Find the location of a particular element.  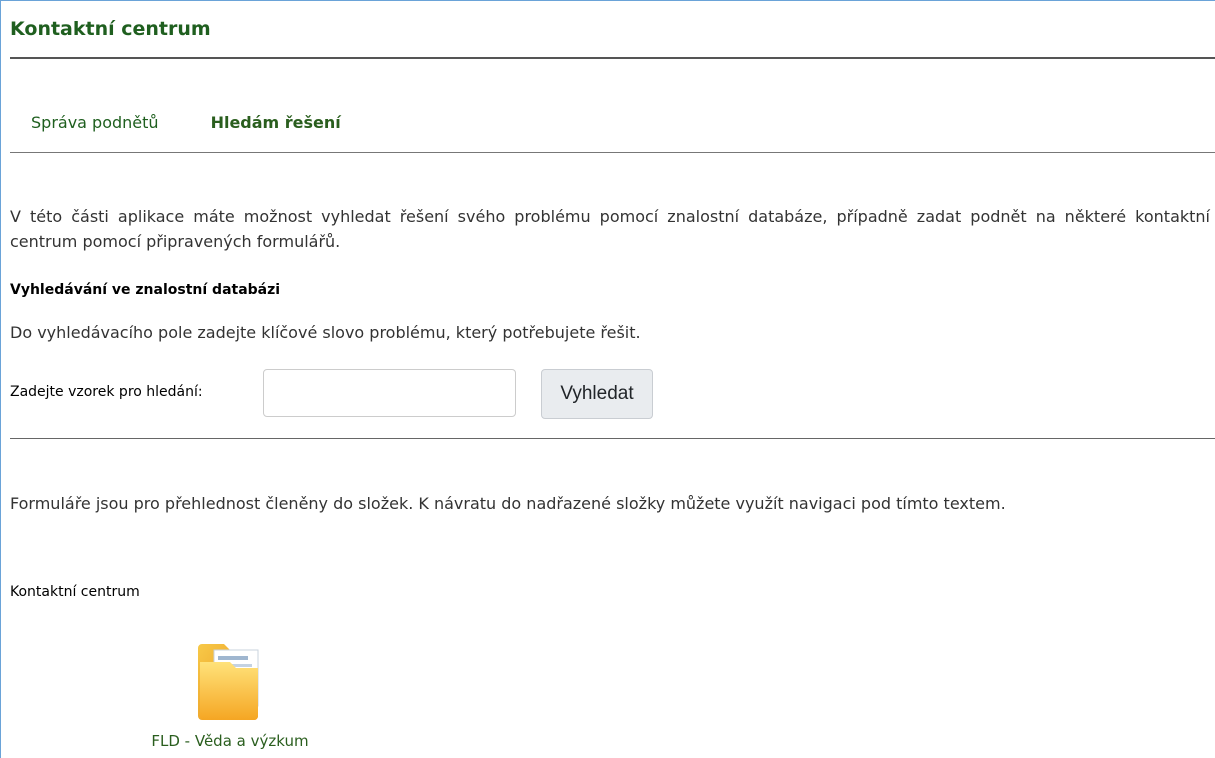

search-input is located at coordinates (389, 393).